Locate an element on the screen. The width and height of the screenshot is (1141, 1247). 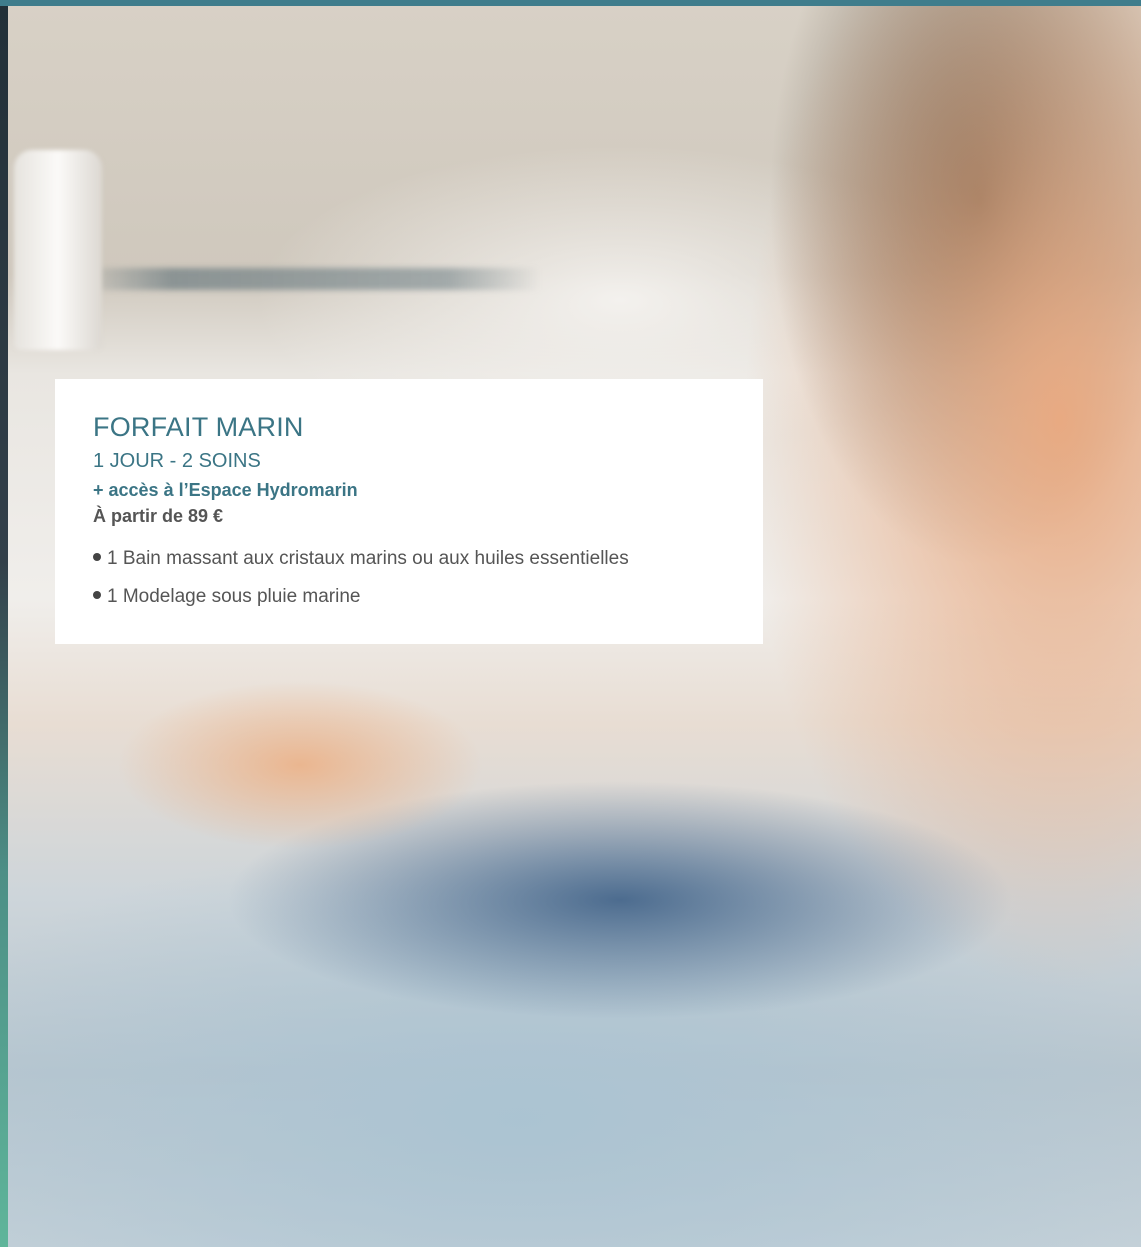
offer-item-text: 1 Modelage sous pluie marine is located at coordinates (234, 596).